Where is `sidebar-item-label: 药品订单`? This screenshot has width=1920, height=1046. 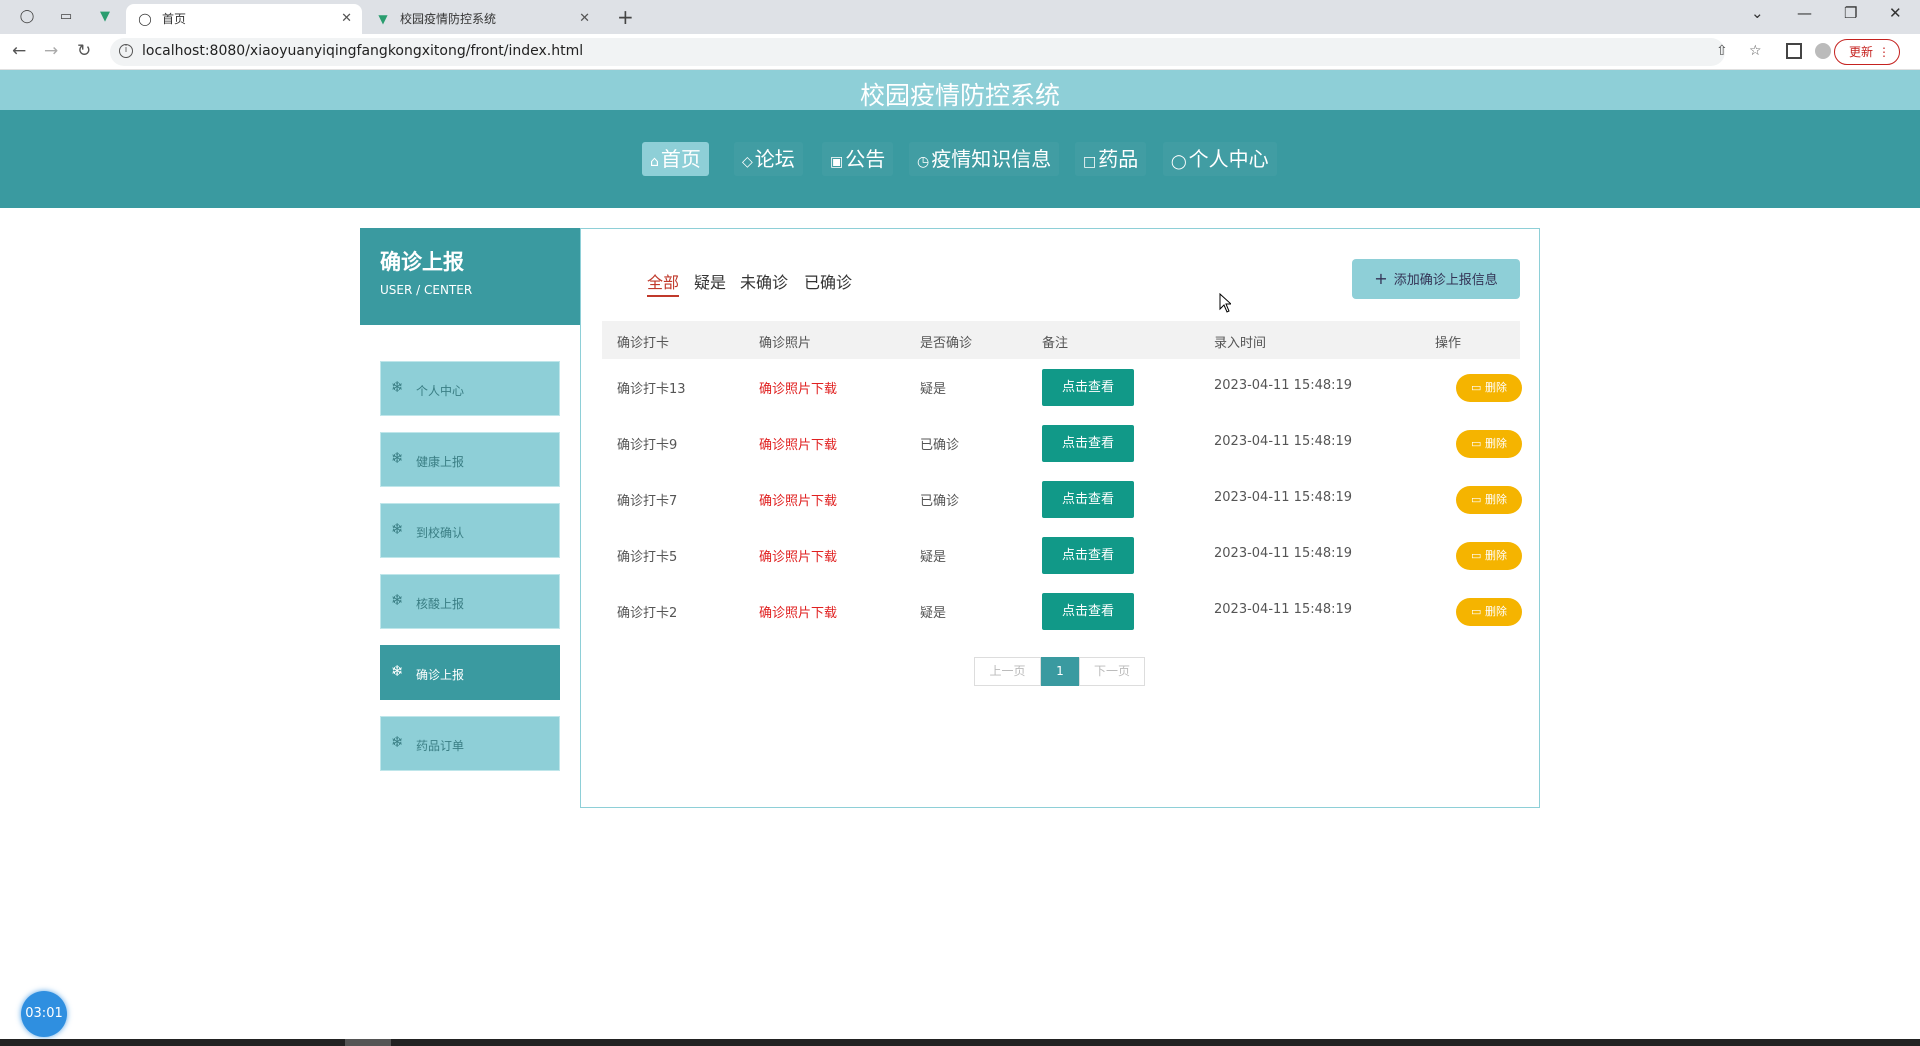
sidebar-item-label: 药品订单 is located at coordinates (440, 746).